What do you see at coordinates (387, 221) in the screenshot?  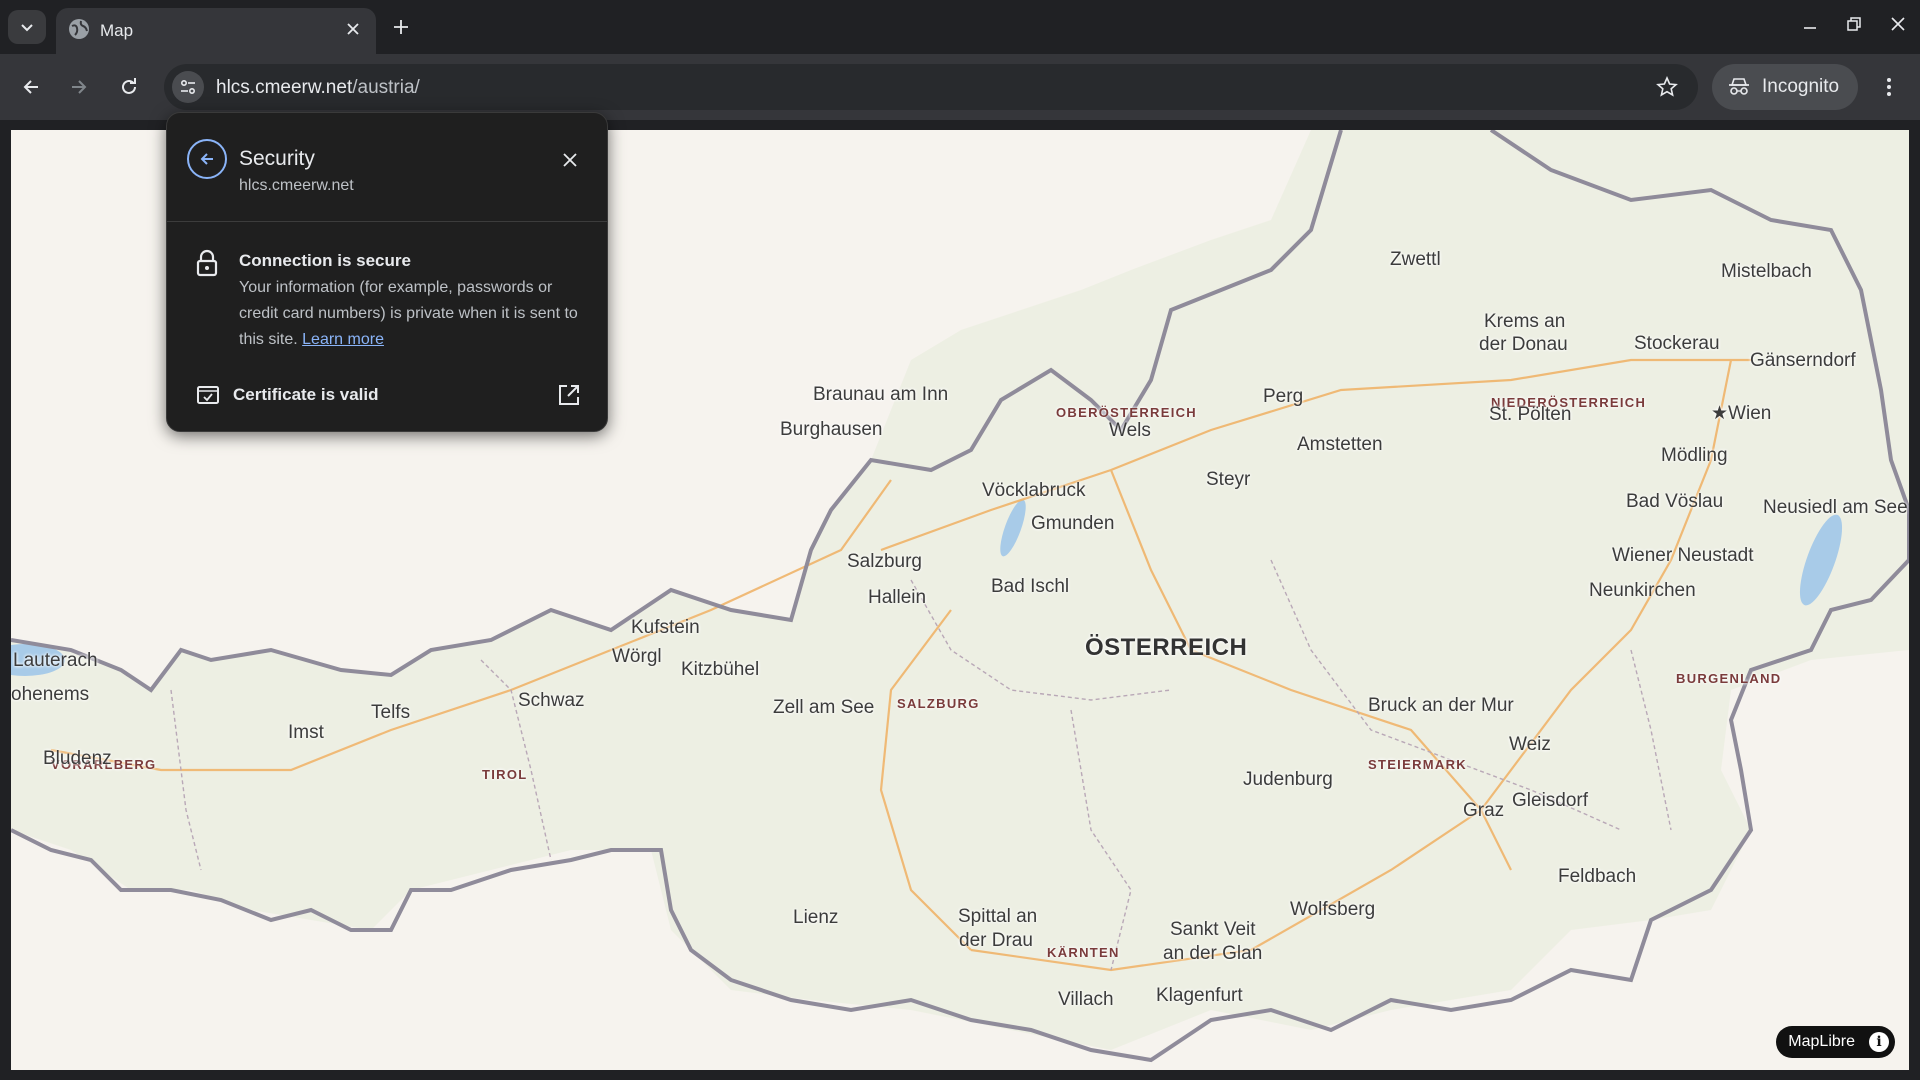 I see `popup-divider` at bounding box center [387, 221].